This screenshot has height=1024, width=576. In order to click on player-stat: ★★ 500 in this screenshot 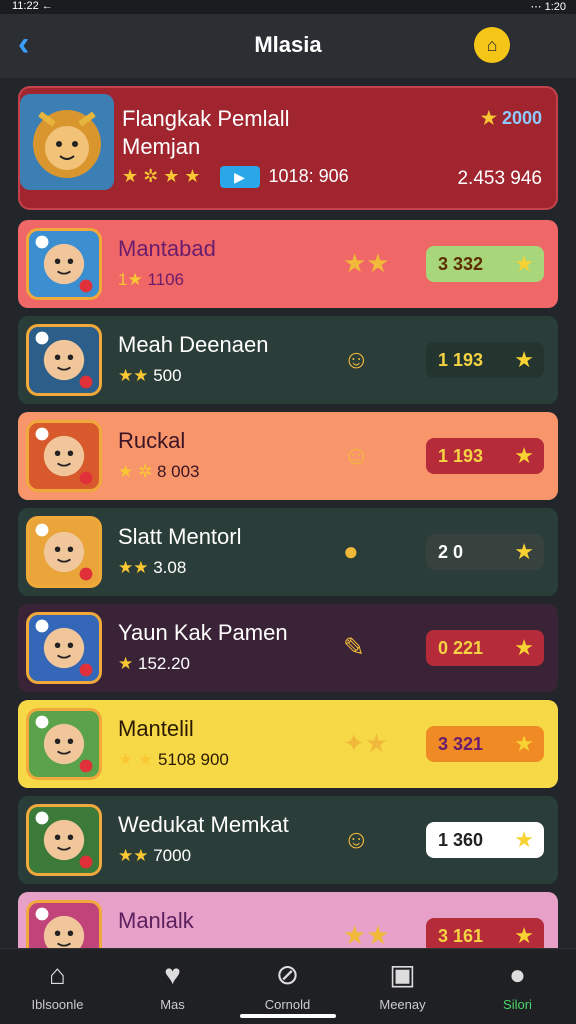, I will do `click(150, 375)`.